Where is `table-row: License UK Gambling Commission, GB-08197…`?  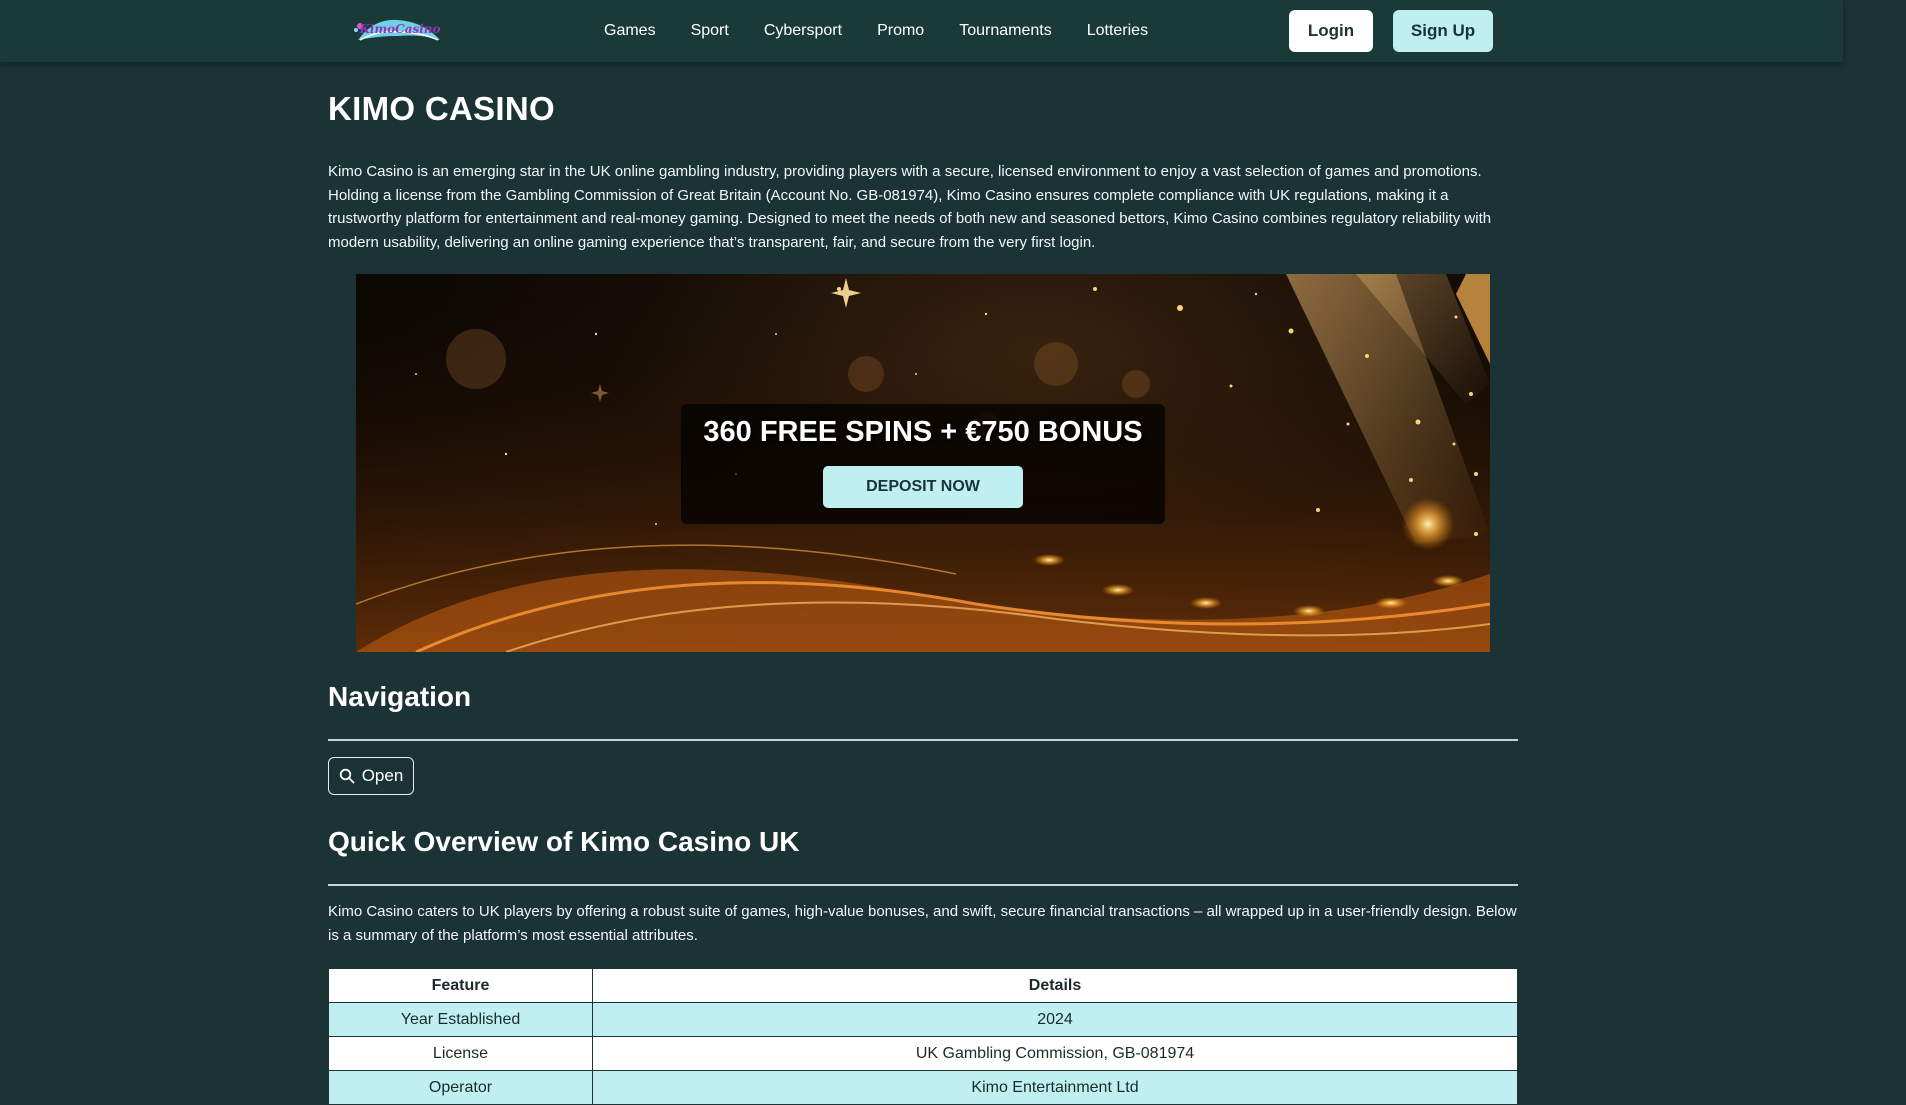 table-row: License UK Gambling Commission, GB-08197… is located at coordinates (923, 1053).